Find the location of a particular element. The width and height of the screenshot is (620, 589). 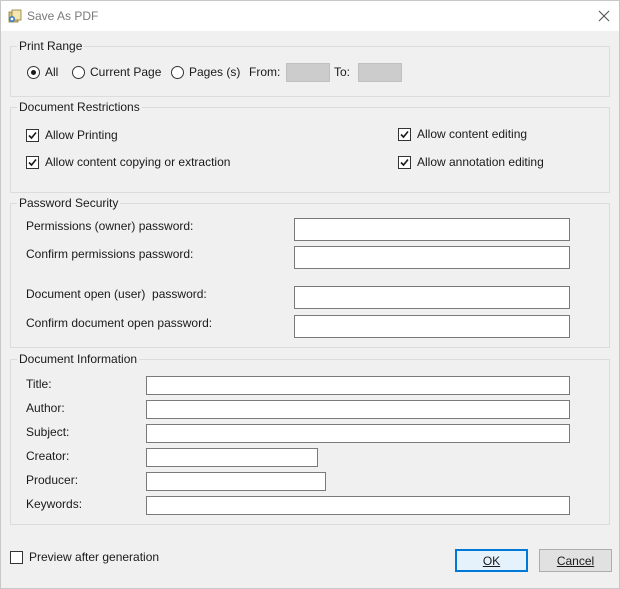

producer-label: Producer: is located at coordinates (52, 480).